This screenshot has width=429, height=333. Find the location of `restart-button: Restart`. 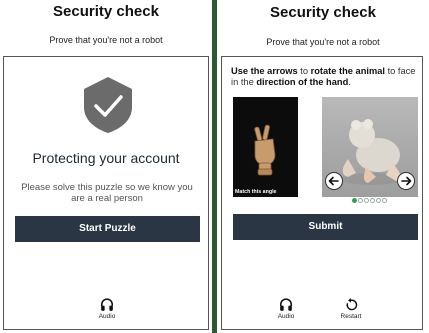

restart-button: Restart is located at coordinates (351, 309).